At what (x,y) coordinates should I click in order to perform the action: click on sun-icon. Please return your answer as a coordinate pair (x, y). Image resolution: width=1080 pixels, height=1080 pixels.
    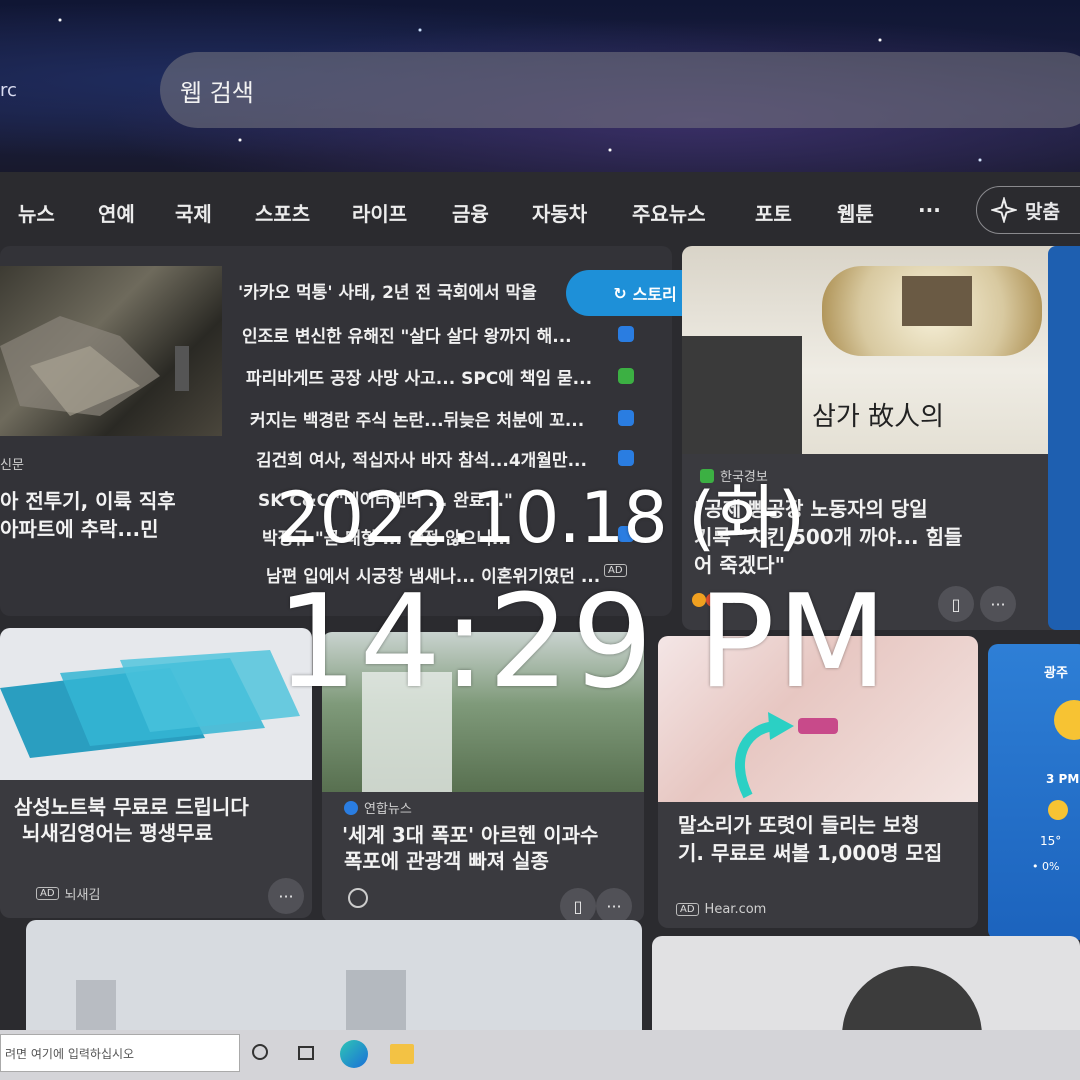
    Looking at the image, I should click on (1067, 720).